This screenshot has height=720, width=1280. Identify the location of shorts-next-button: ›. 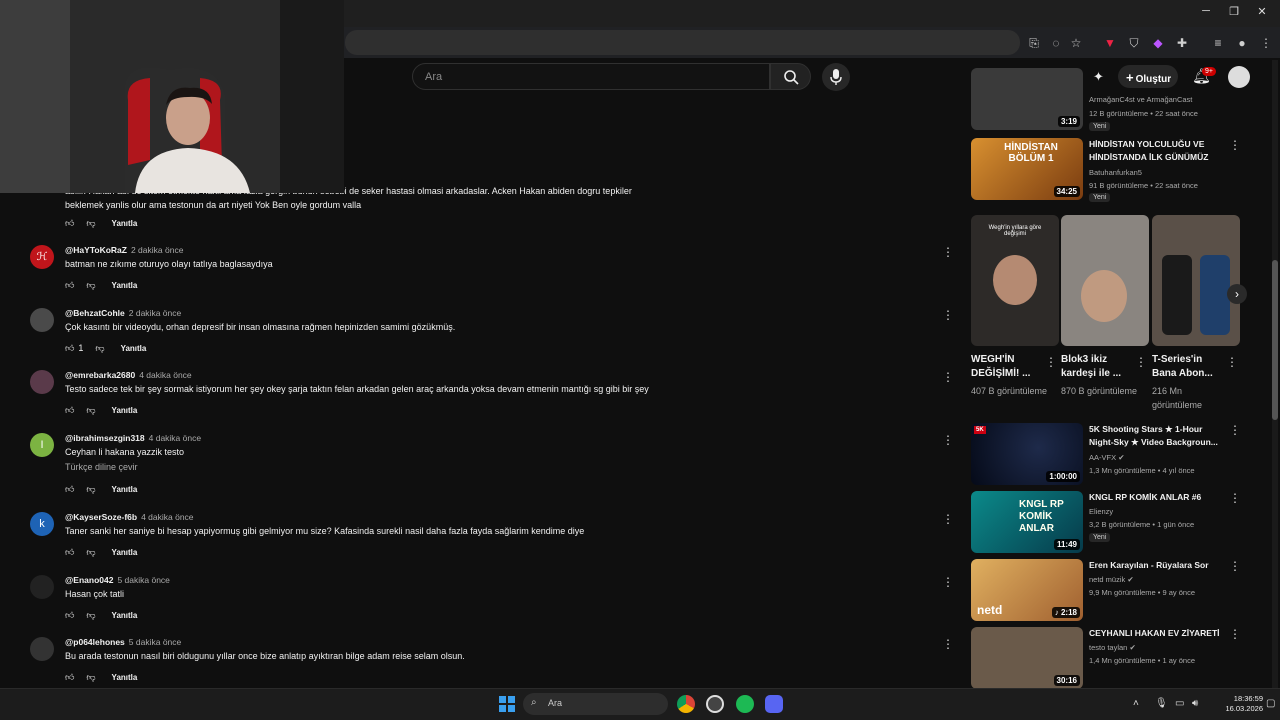
(1237, 294).